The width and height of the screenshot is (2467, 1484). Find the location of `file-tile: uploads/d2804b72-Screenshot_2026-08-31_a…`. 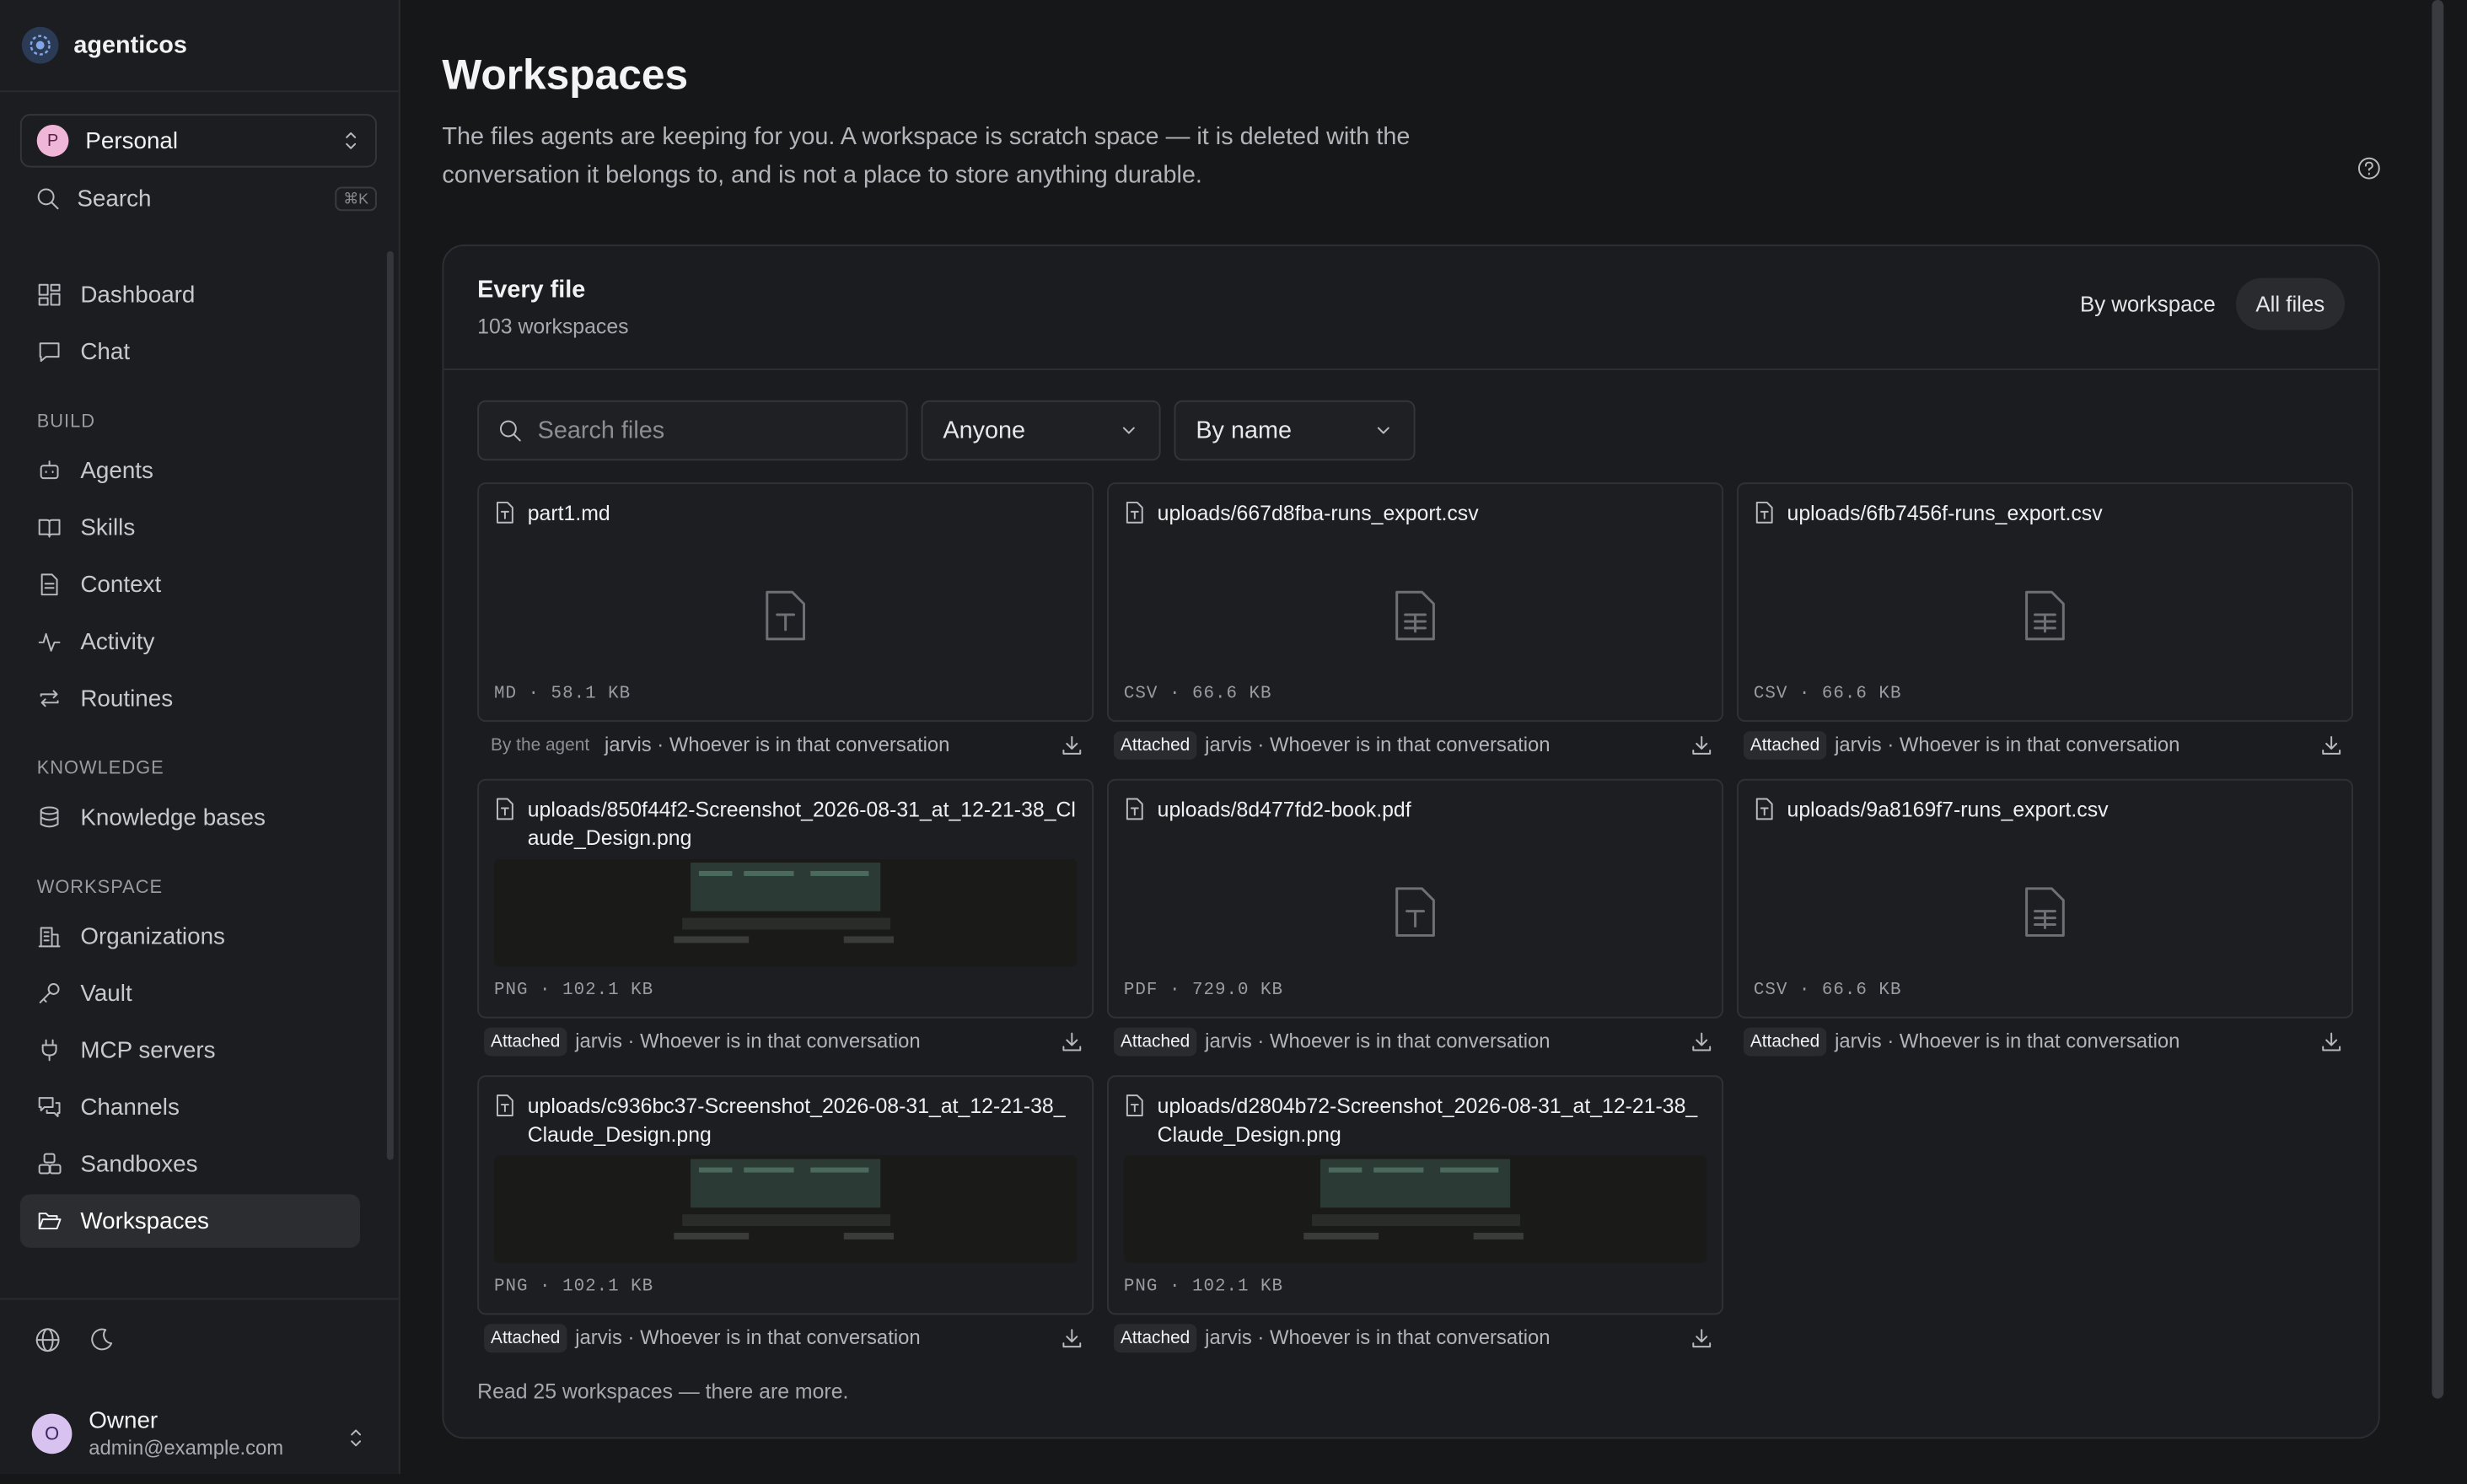

file-tile: uploads/d2804b72-Screenshot_2026-08-31_a… is located at coordinates (1415, 1195).